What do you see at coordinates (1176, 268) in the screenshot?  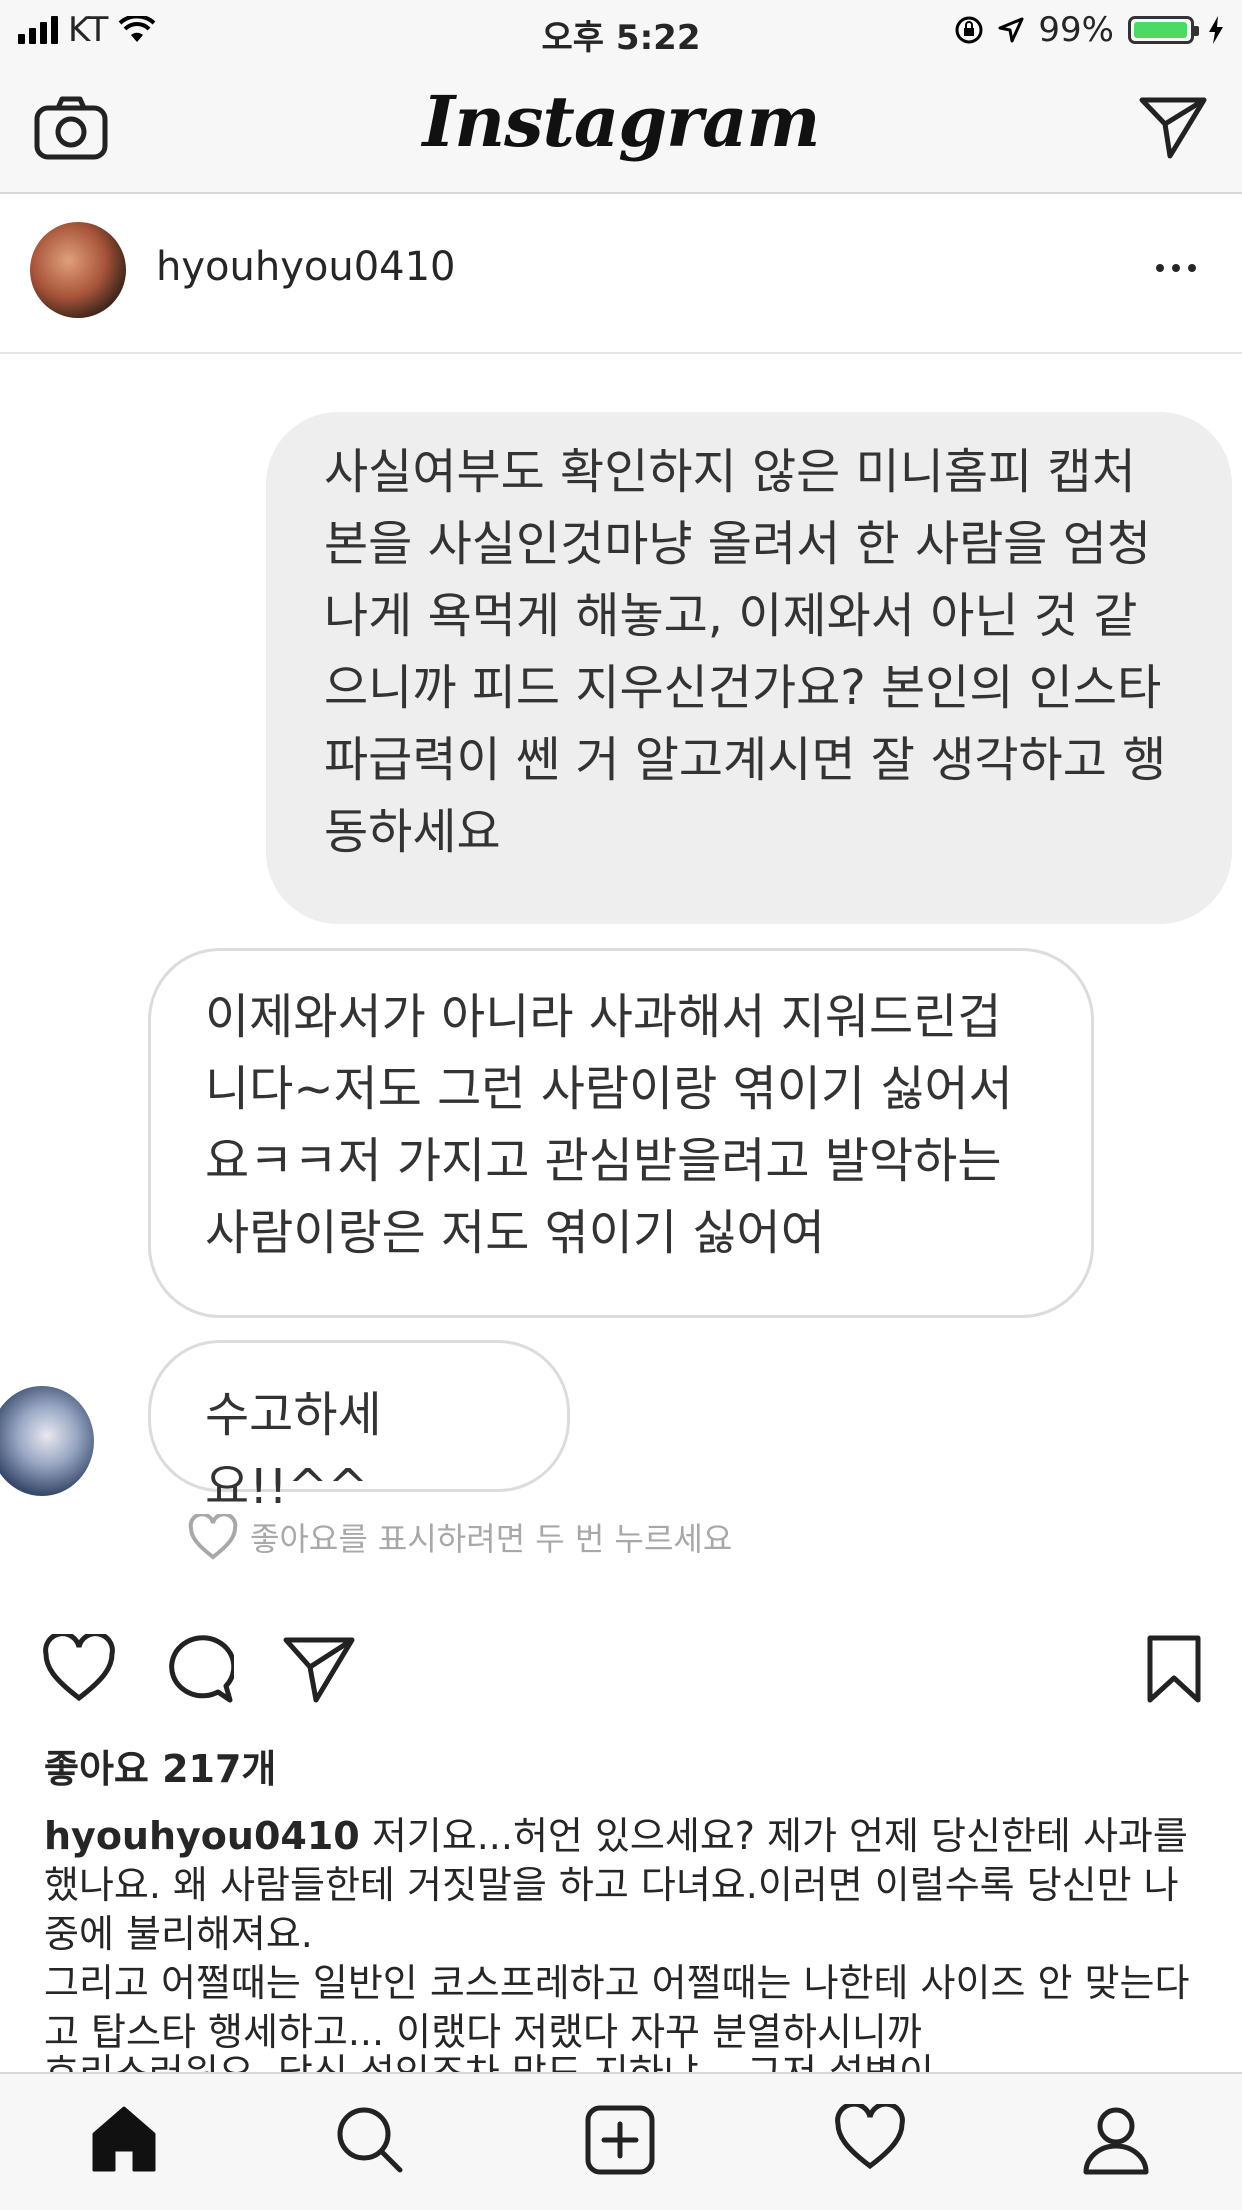 I see `more-dots-icon` at bounding box center [1176, 268].